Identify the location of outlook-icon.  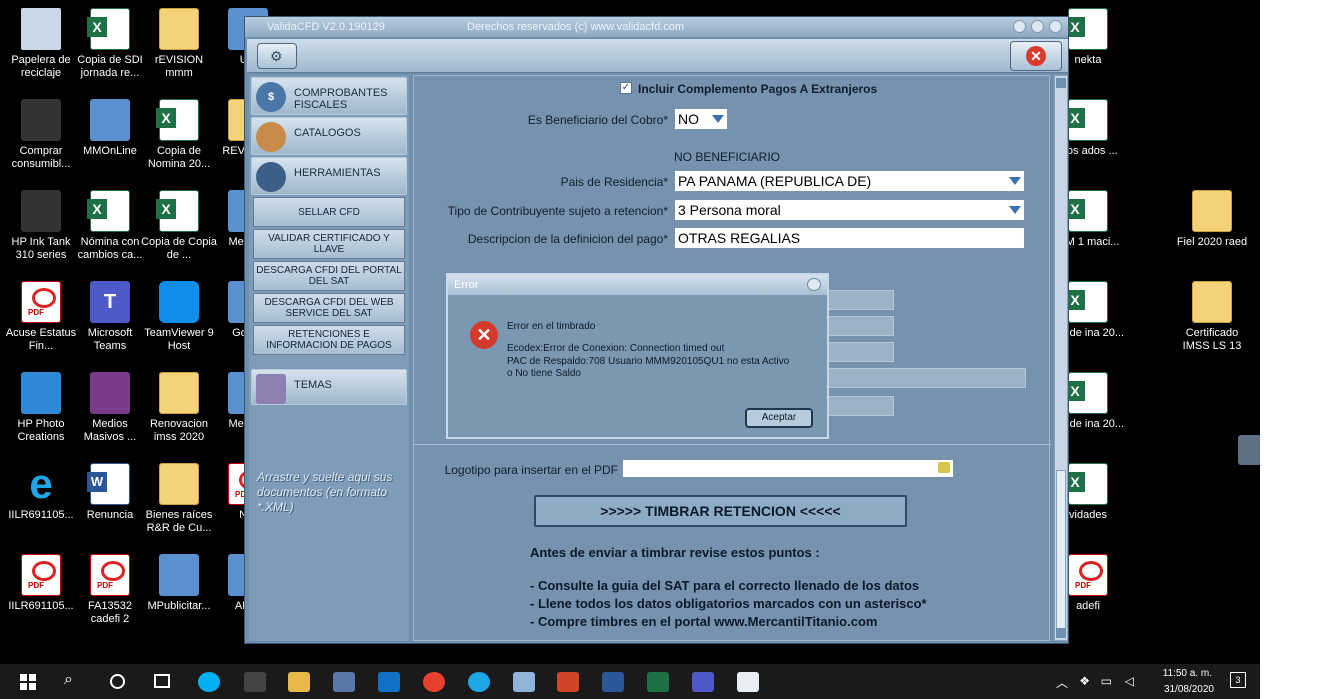
(389, 682).